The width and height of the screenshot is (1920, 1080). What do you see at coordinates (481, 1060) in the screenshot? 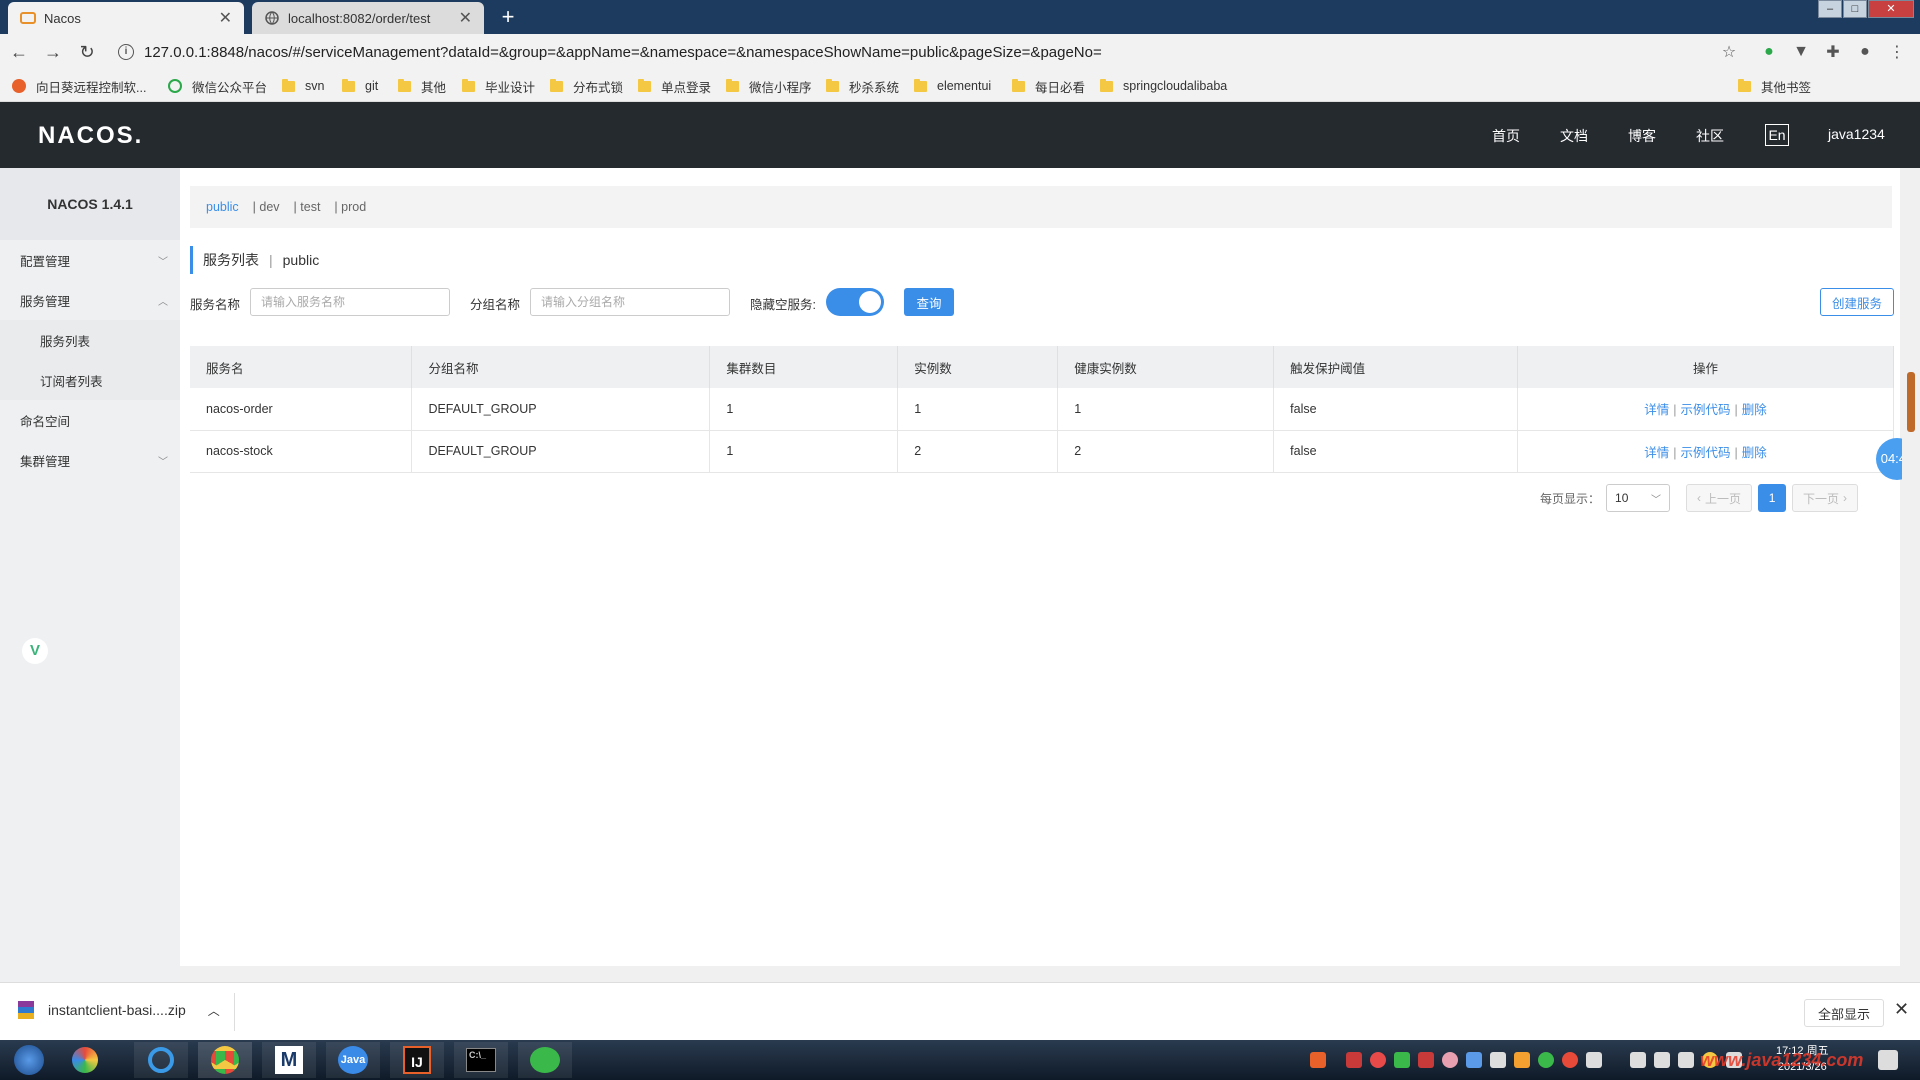
I see `terminal-icon: C:\_` at bounding box center [481, 1060].